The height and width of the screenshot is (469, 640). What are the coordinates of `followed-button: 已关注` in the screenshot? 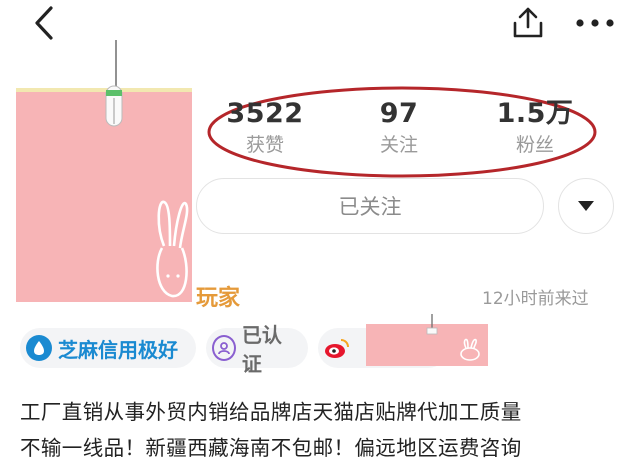 It's located at (370, 206).